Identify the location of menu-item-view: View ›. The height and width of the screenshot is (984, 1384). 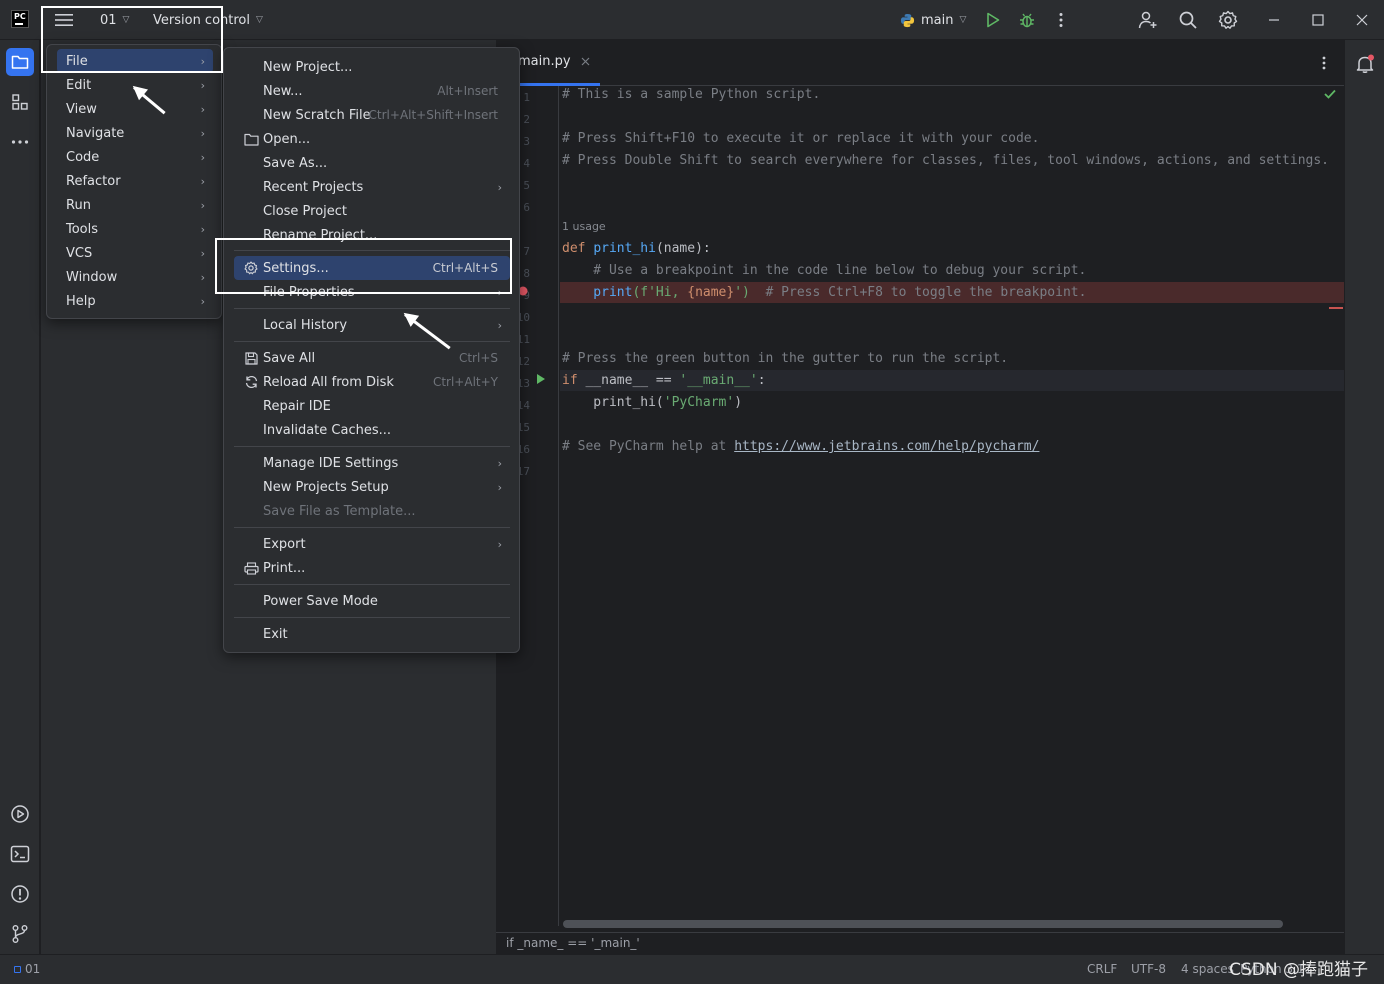
(135, 109).